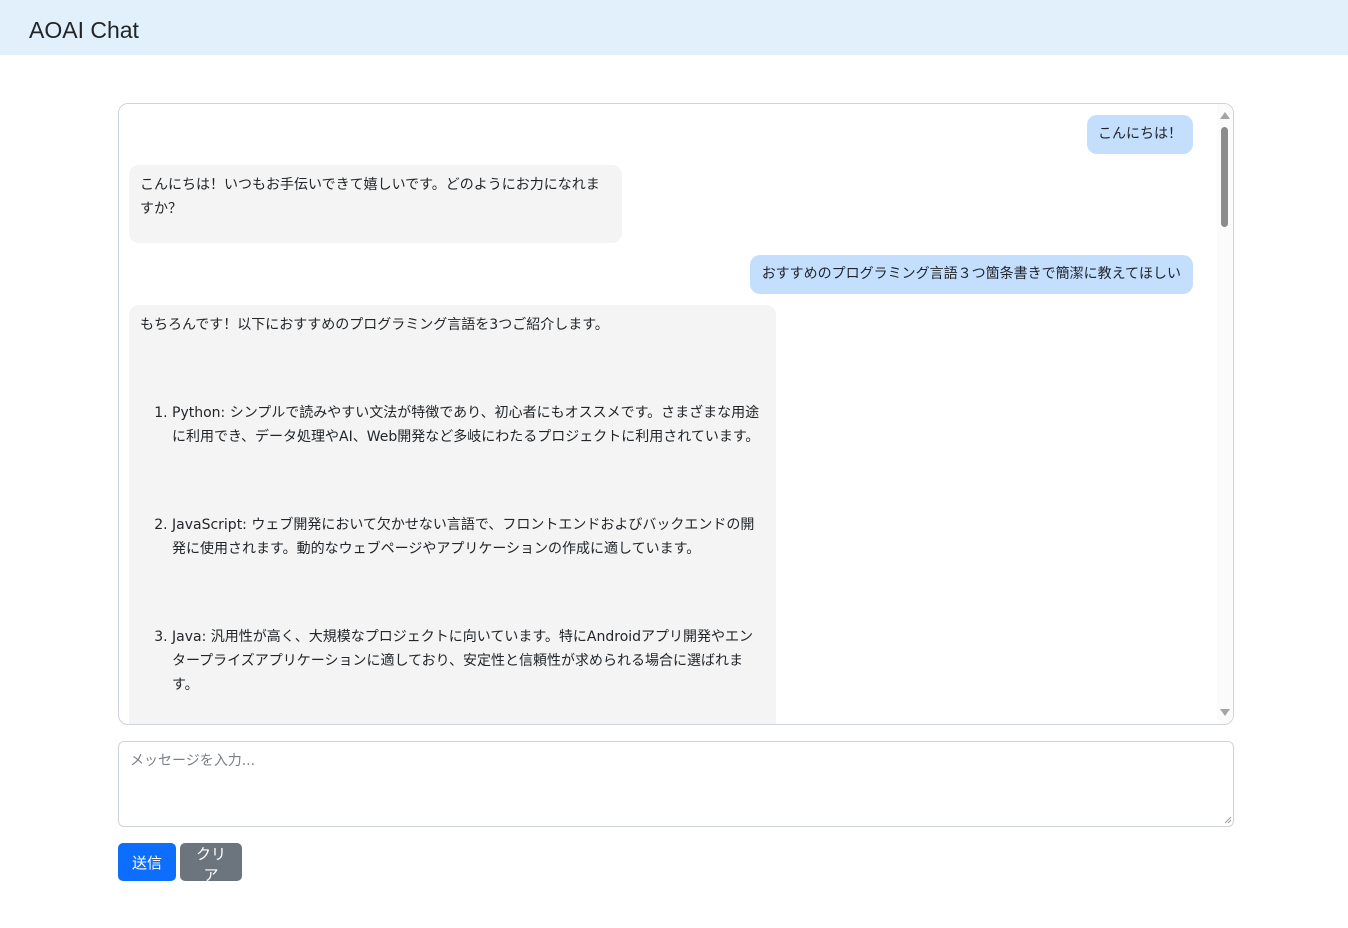 This screenshot has height=928, width=1348. What do you see at coordinates (1225, 115) in the screenshot?
I see `scroll-up-arrow-icon` at bounding box center [1225, 115].